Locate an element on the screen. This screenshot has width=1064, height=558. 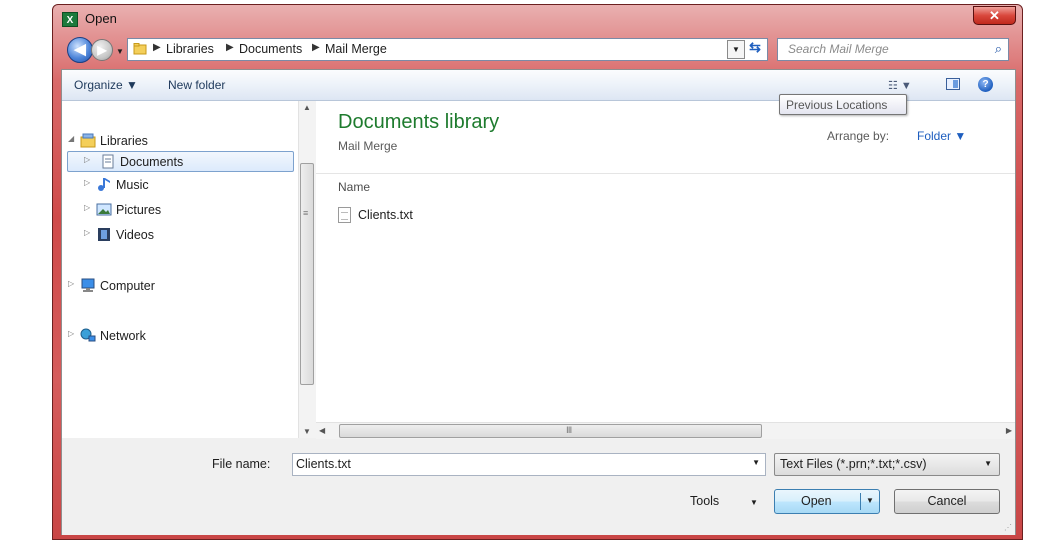
library-subtitle: Mail Merge is located at coordinates (368, 146).